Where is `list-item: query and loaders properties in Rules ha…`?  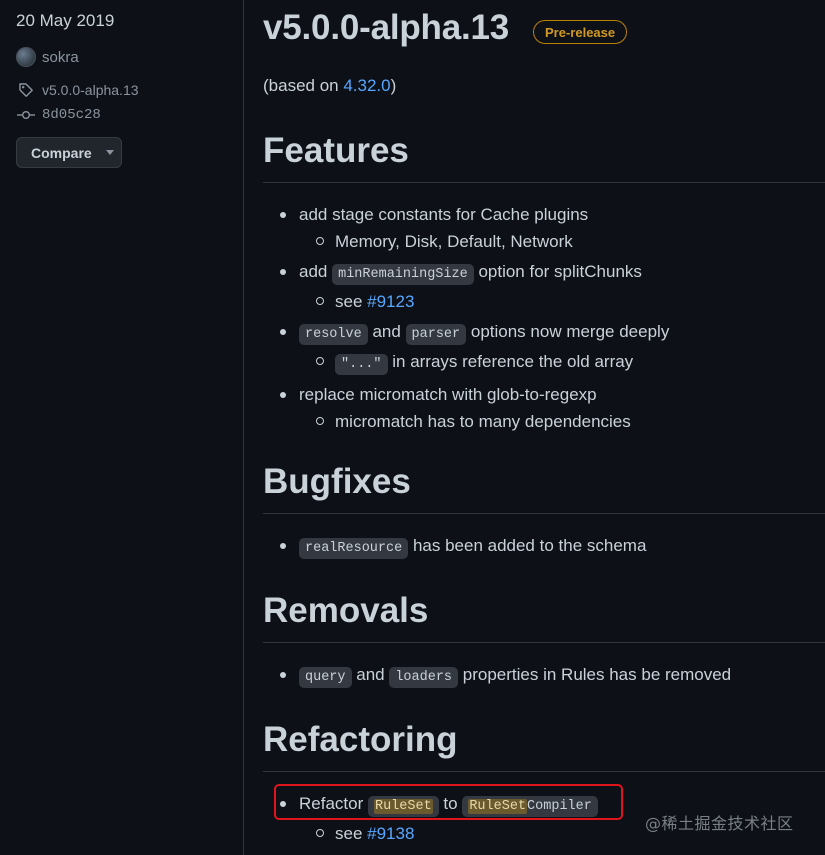 list-item: query and loaders properties in Rules ha… is located at coordinates (497, 676).